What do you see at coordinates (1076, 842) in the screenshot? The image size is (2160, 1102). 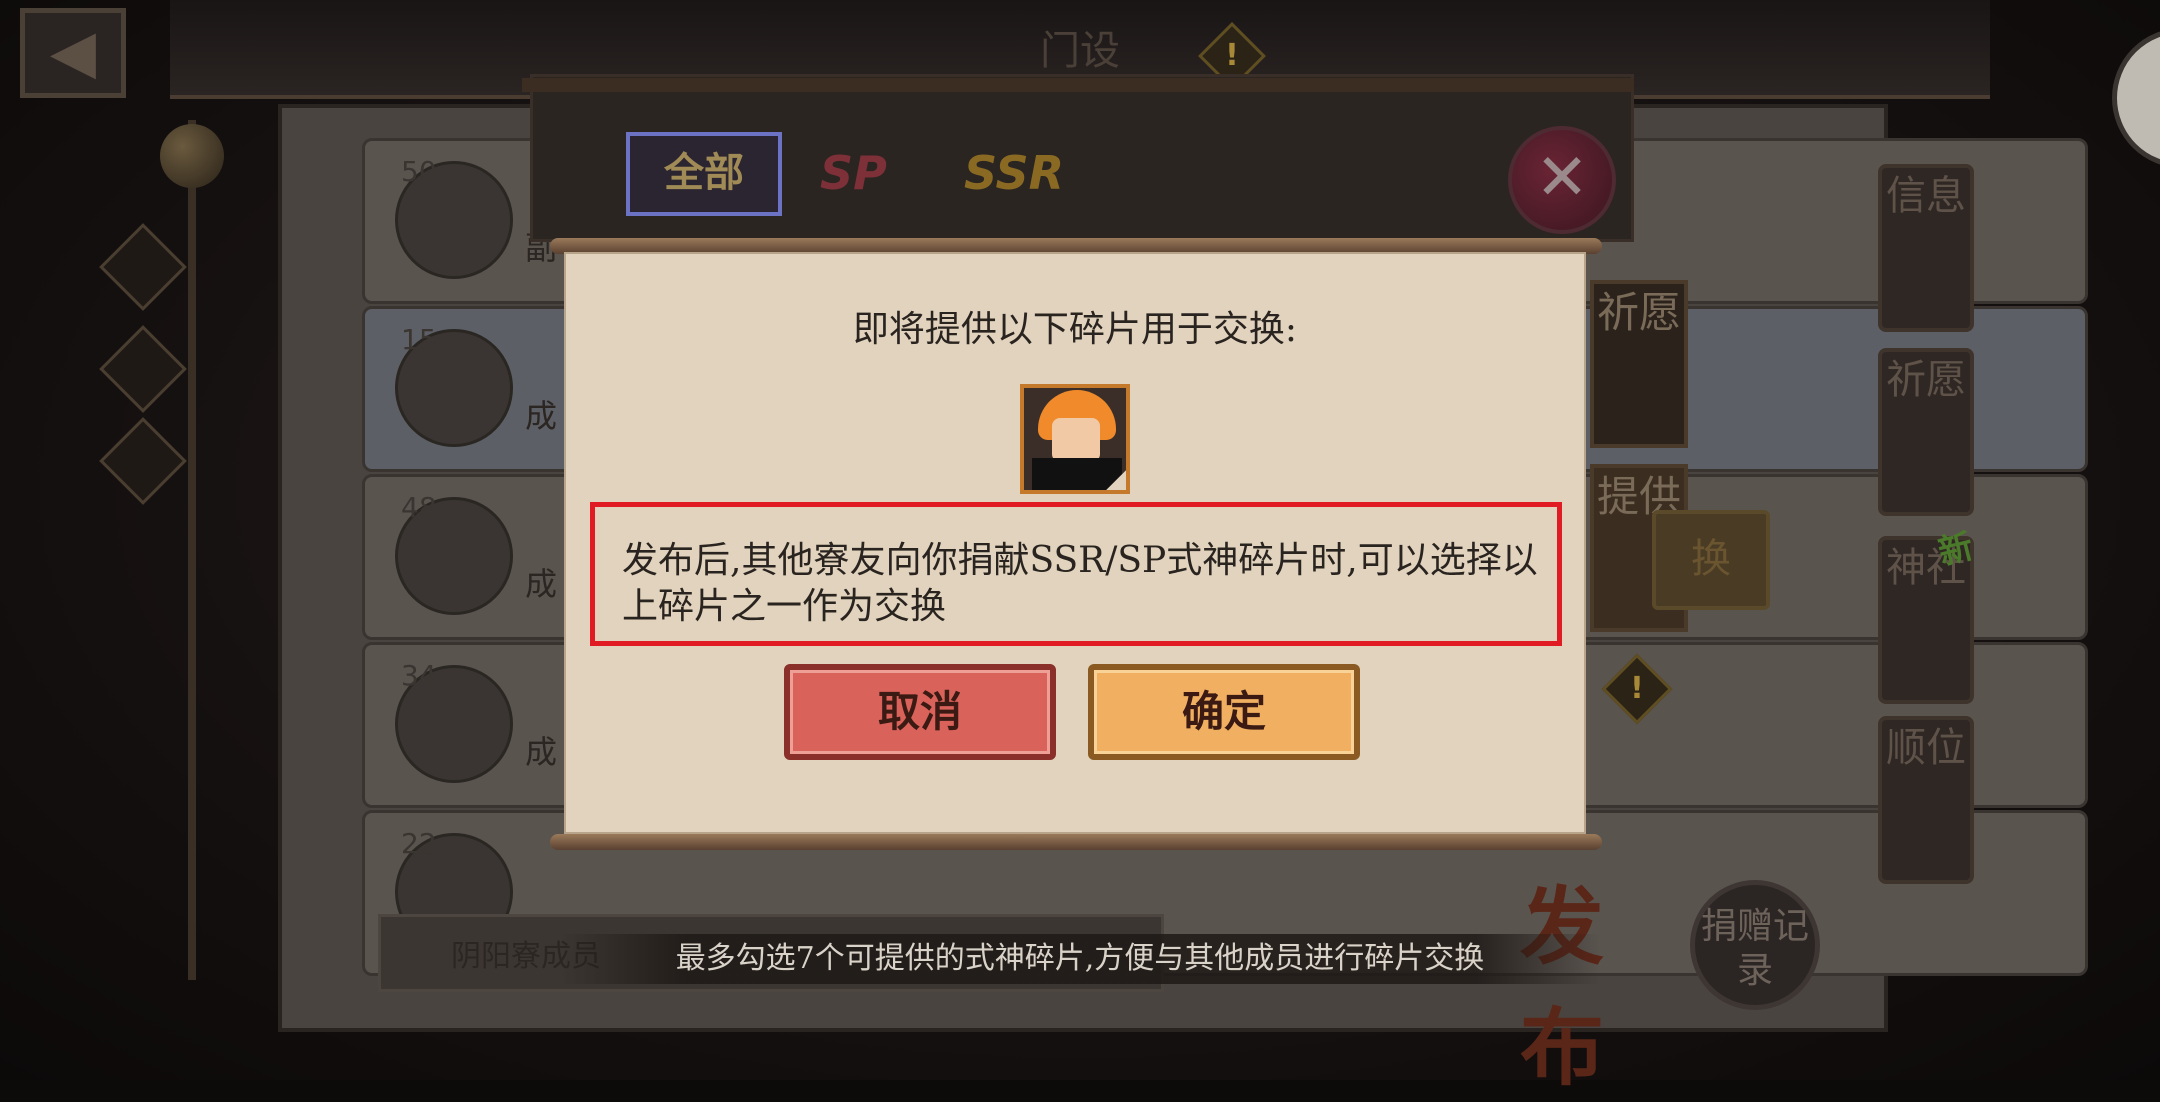 I see `scroll-rod-bottom` at bounding box center [1076, 842].